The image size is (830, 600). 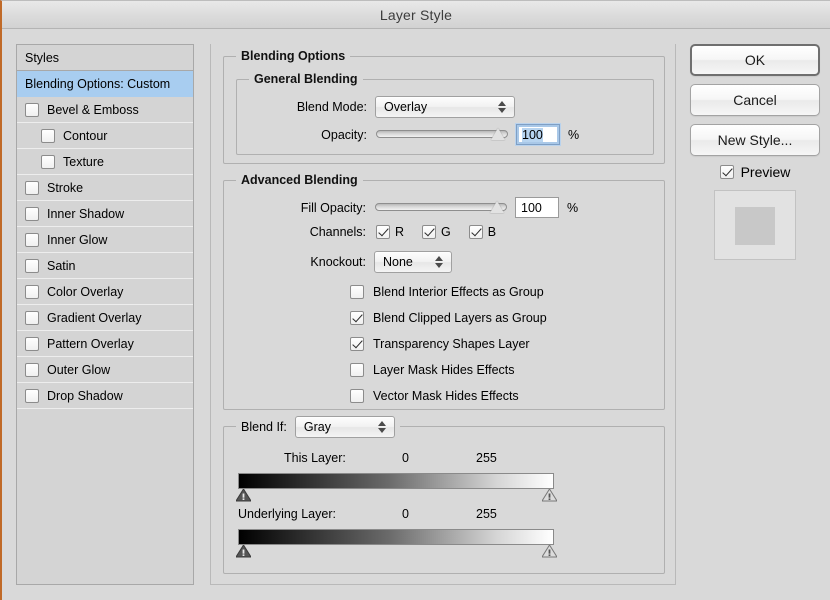 I want to click on blend-if-channel-value: Gray, so click(x=317, y=427).